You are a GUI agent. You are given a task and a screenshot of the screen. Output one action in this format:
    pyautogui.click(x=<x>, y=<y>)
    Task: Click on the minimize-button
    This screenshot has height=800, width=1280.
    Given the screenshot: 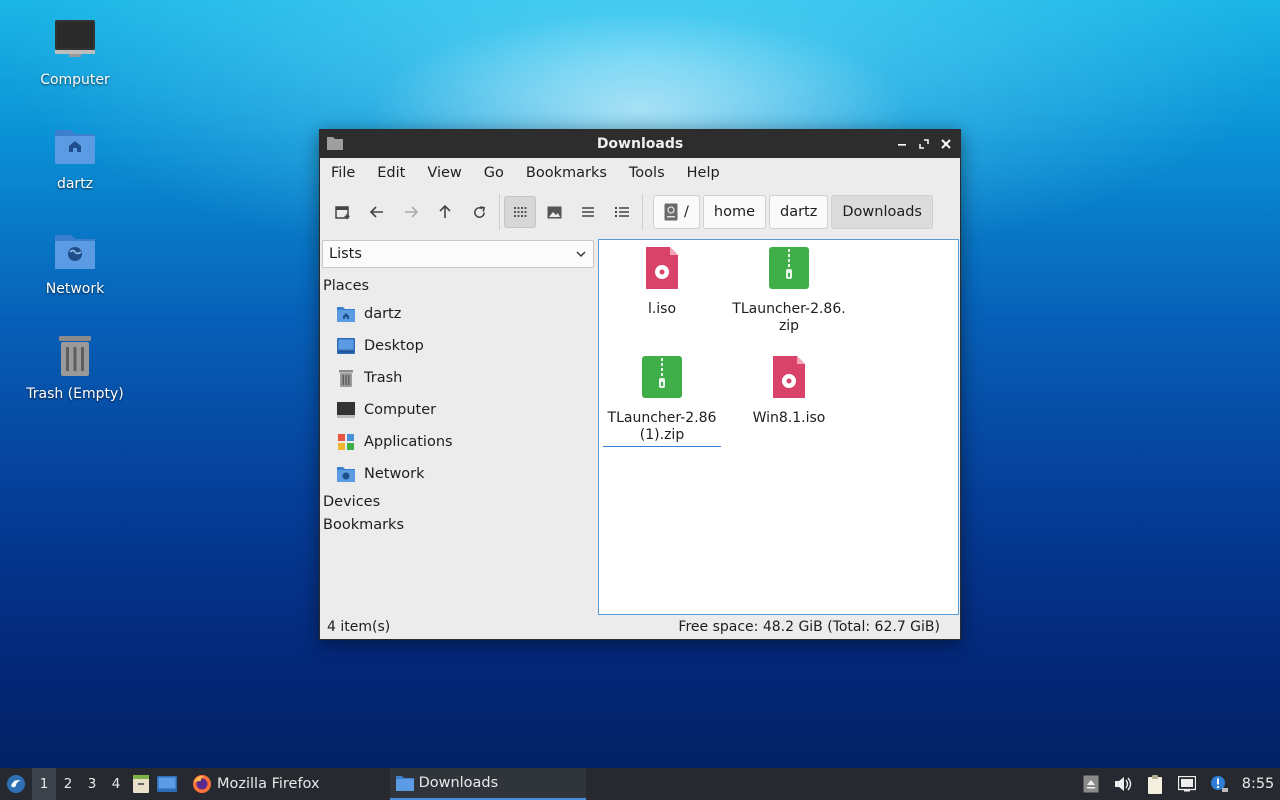 What is the action you would take?
    pyautogui.click(x=902, y=144)
    